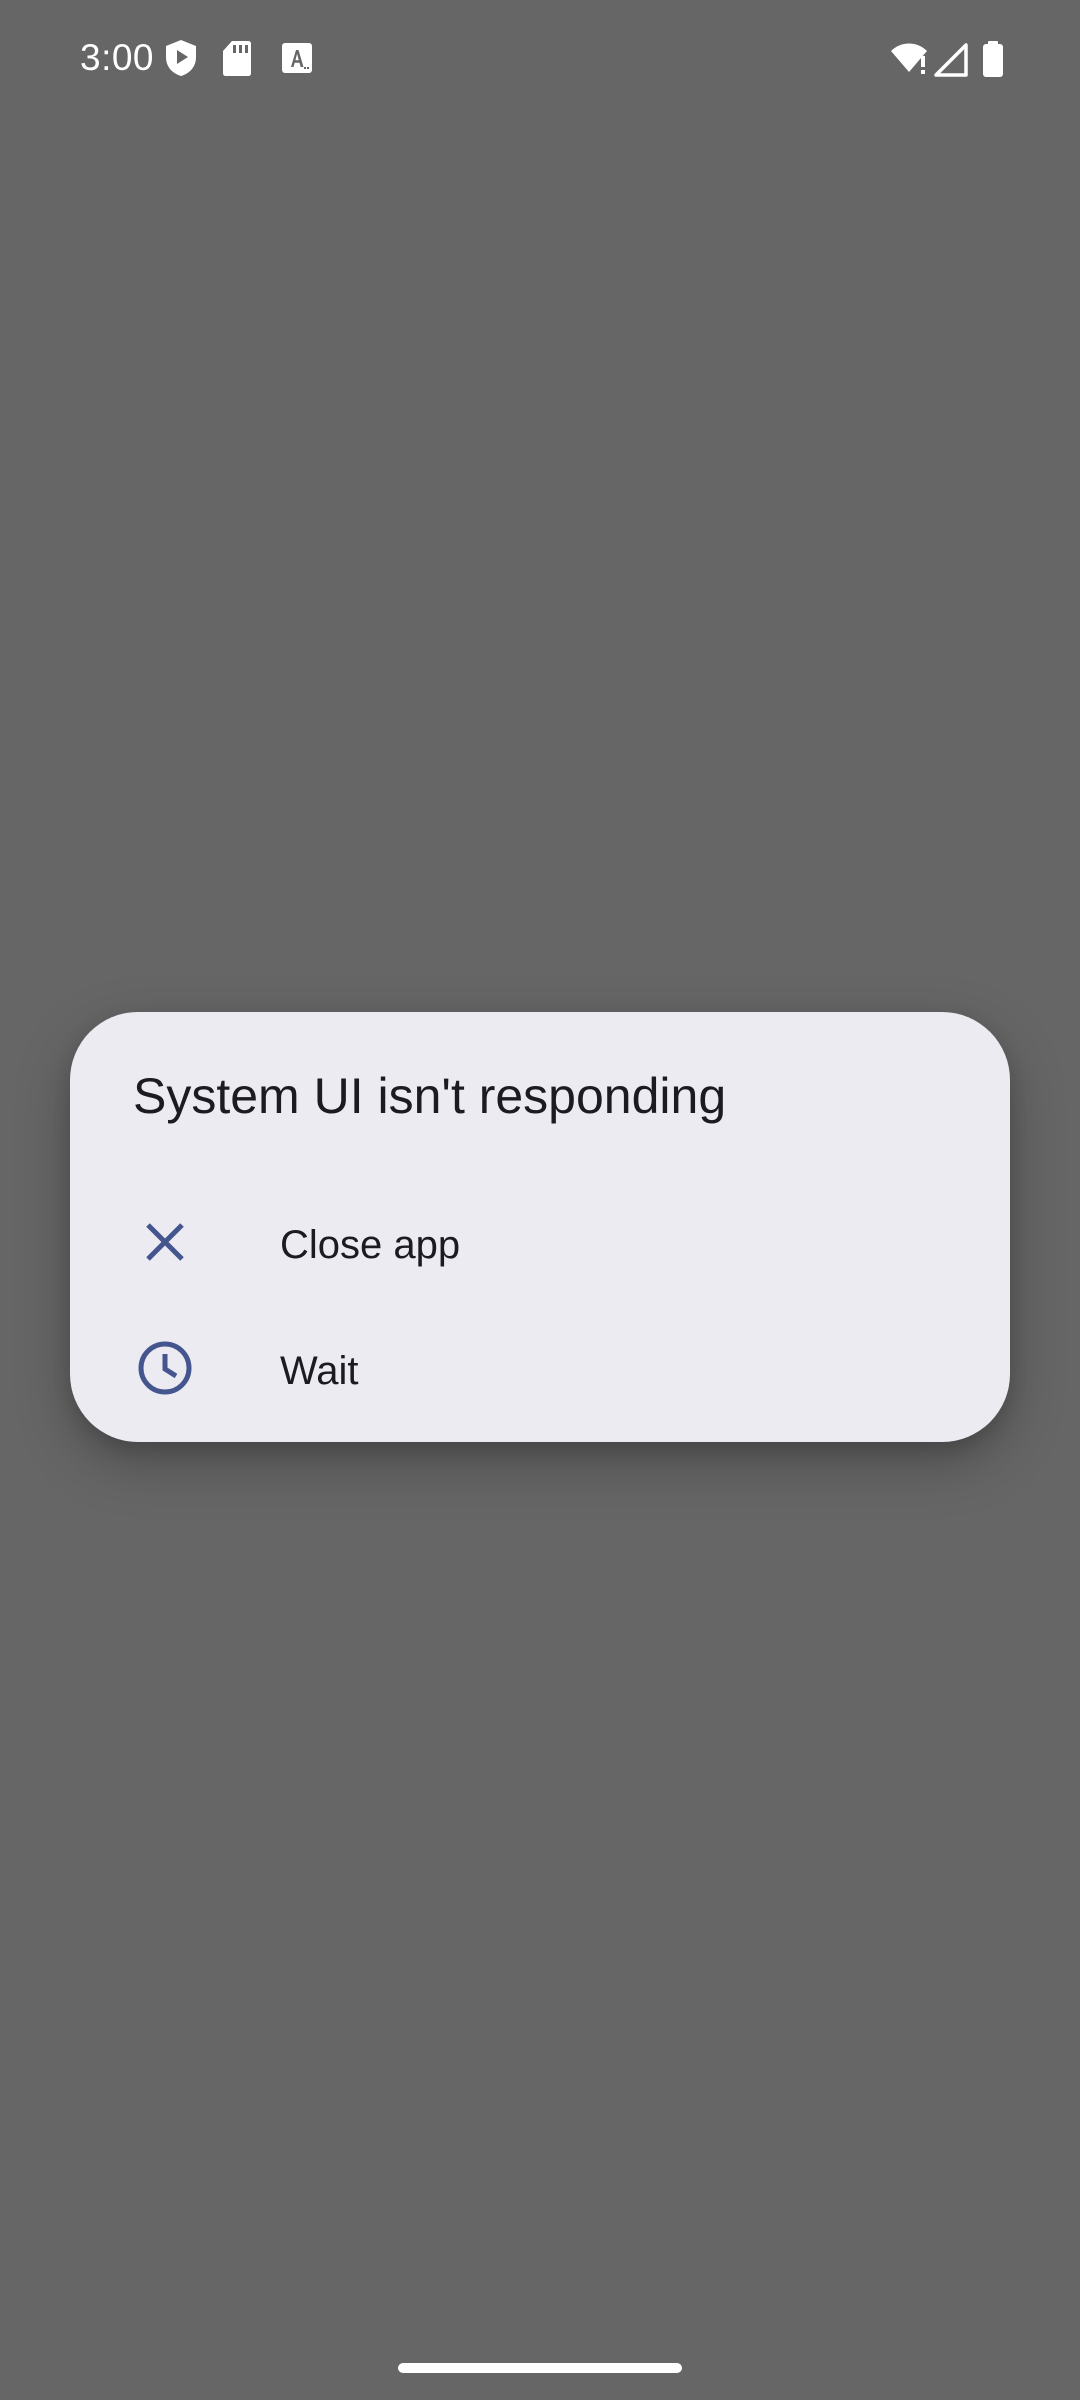 Image resolution: width=1080 pixels, height=2400 pixels. What do you see at coordinates (117, 57) in the screenshot?
I see `status-time: 3:00` at bounding box center [117, 57].